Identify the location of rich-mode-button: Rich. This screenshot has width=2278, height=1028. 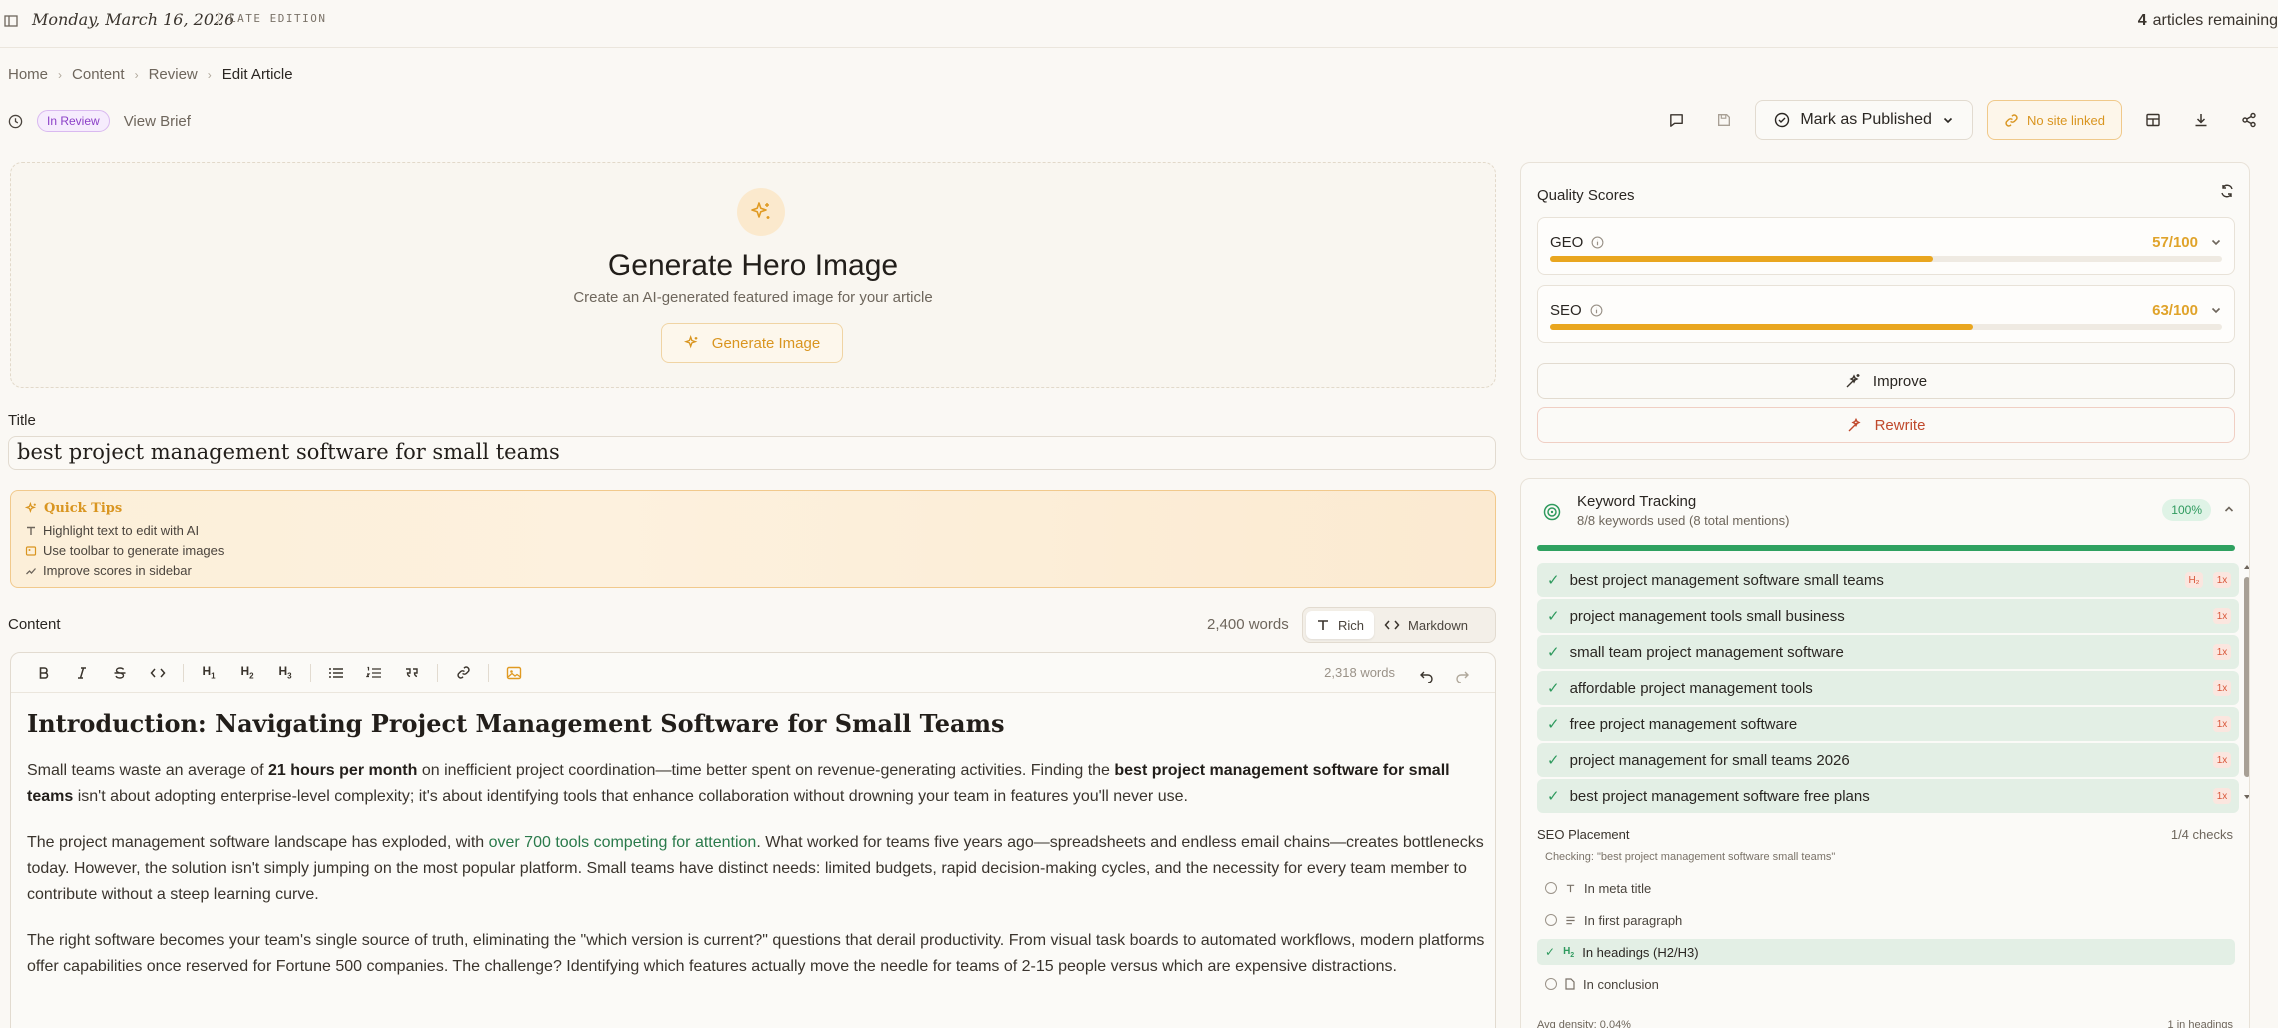
(1340, 625).